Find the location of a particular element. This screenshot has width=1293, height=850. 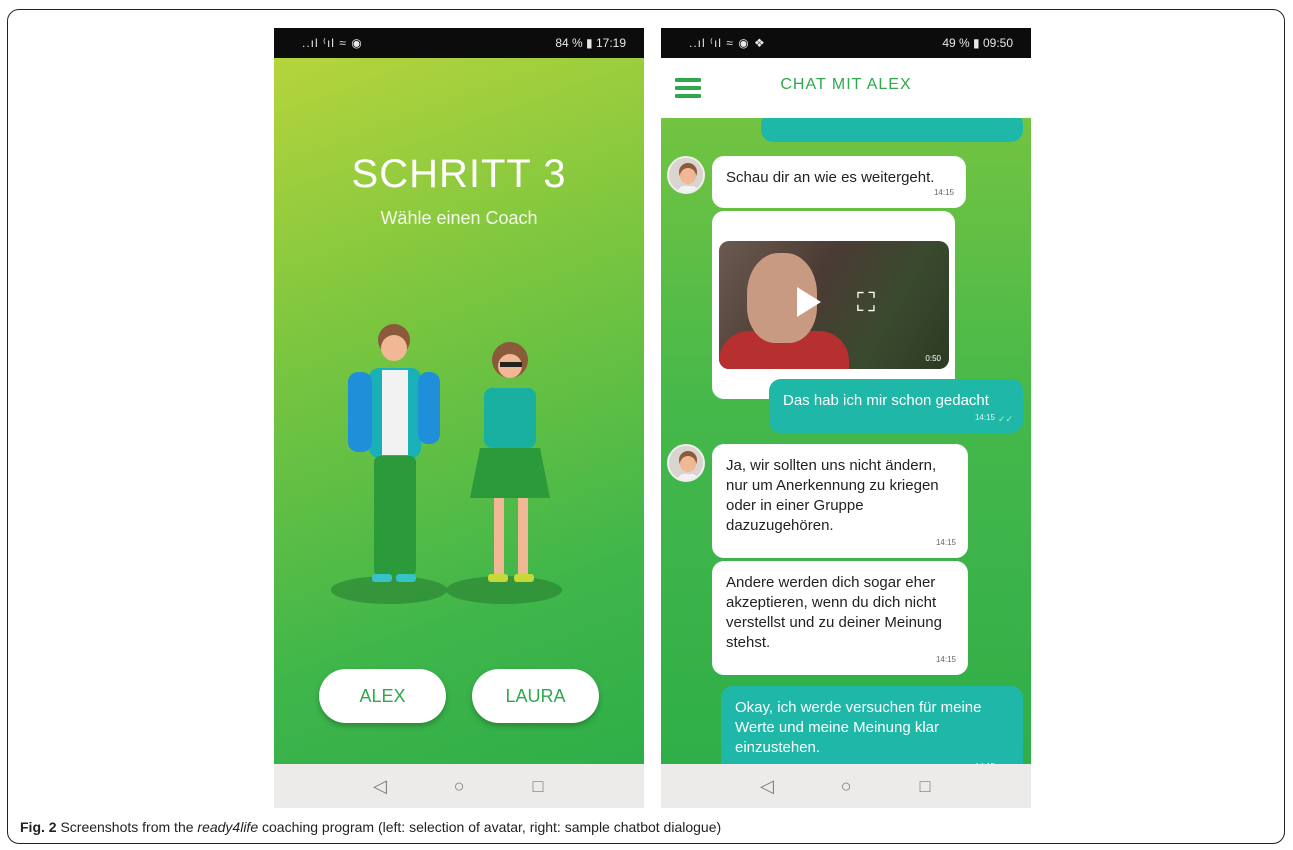

video-duration: 0:50 is located at coordinates (933, 358).